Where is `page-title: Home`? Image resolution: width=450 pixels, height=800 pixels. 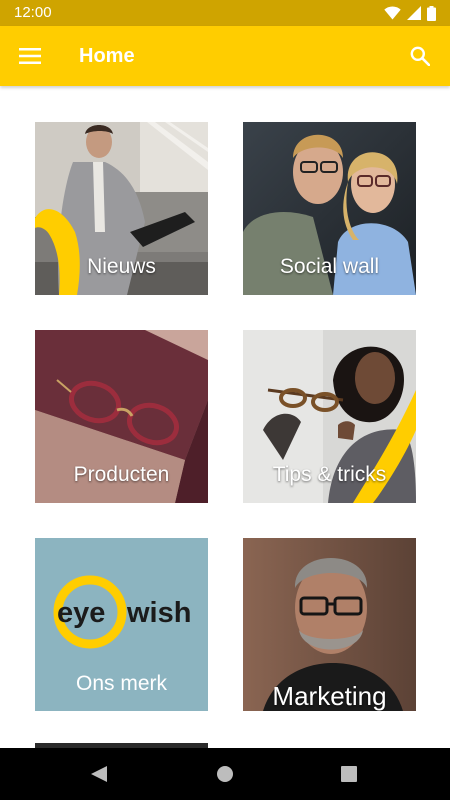
page-title: Home is located at coordinates (107, 56).